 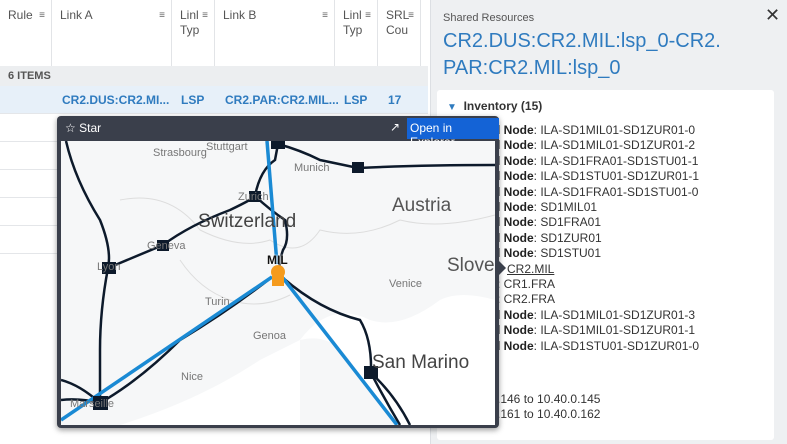 What do you see at coordinates (193, 33) in the screenshot?
I see `column-header-link-a-type: Linl Typ ≡` at bounding box center [193, 33].